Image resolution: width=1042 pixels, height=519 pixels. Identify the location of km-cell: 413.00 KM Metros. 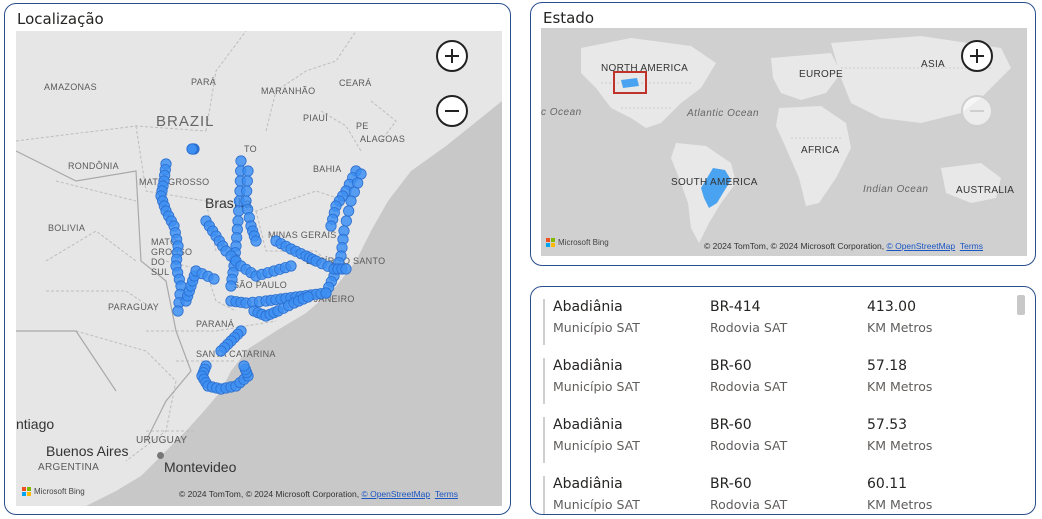
(899, 317).